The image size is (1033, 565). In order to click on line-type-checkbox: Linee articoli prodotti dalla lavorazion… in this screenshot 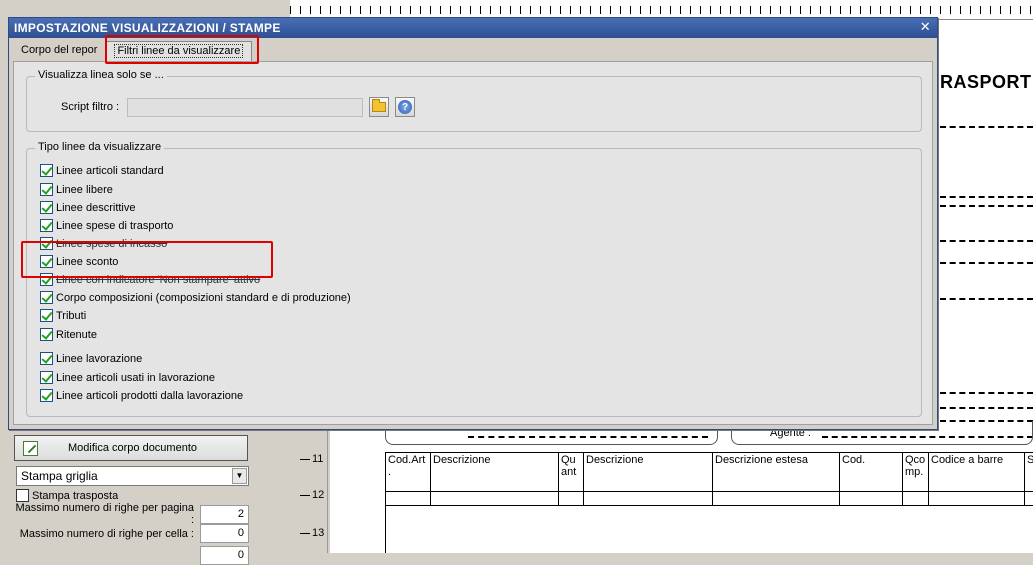, I will do `click(141, 395)`.